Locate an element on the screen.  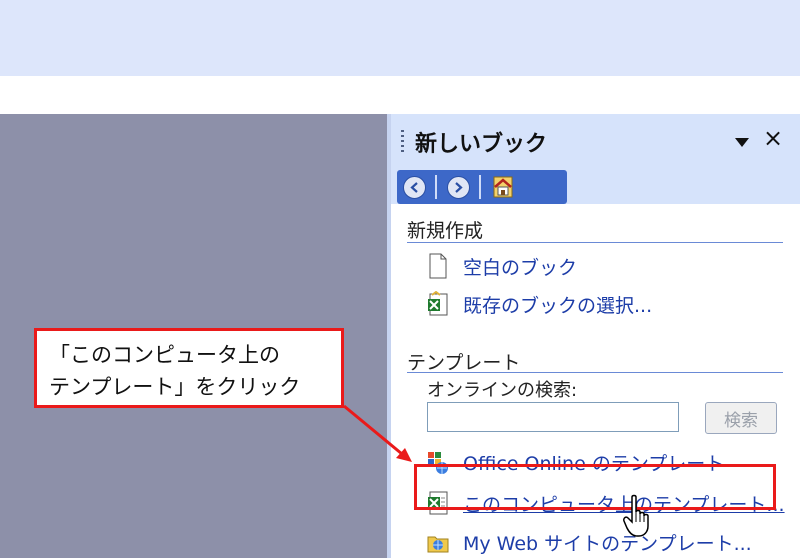
home-icon is located at coordinates (503, 187).